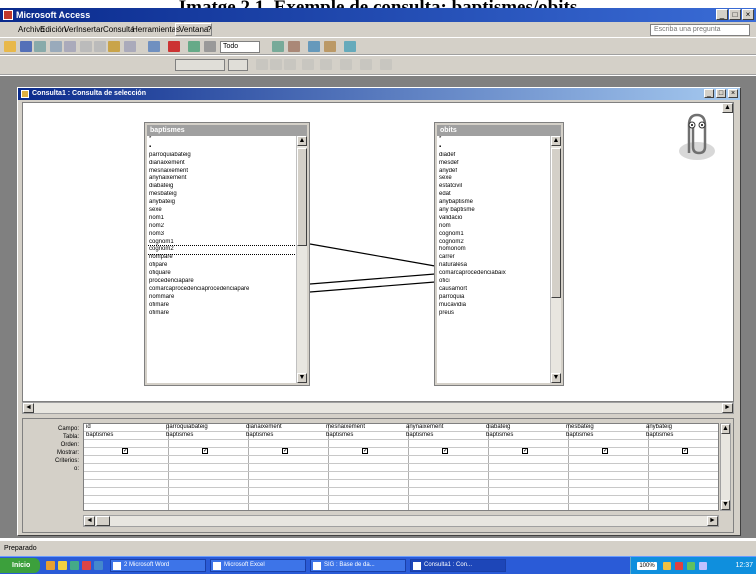 This screenshot has width=756, height=574. I want to click on right-field-21: mucavidia, so click(493, 306).